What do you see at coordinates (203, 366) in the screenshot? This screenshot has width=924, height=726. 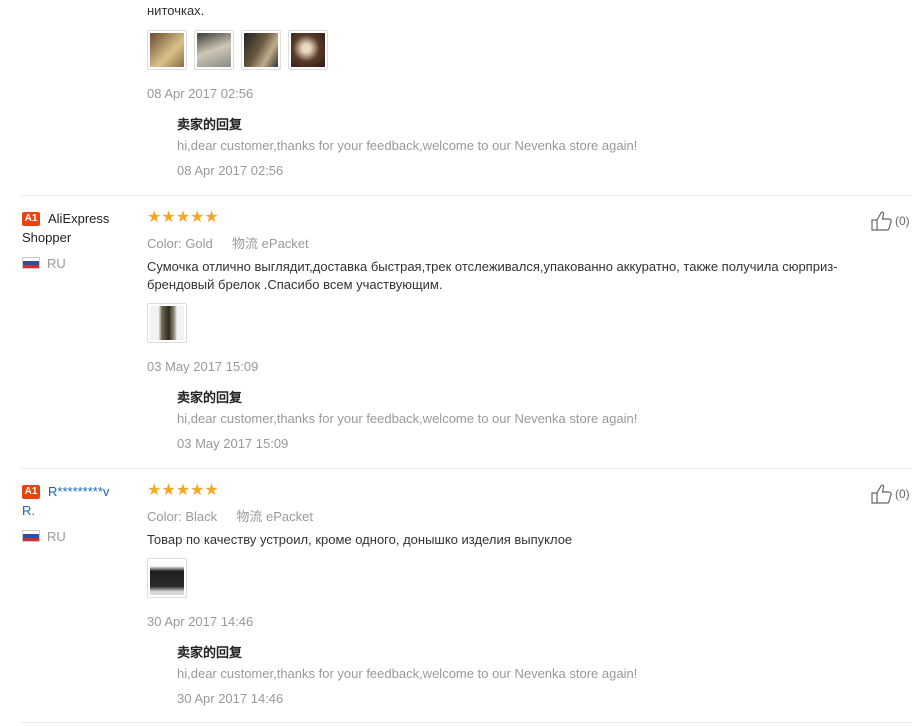 I see `review-date: 03 May 2017 15:09` at bounding box center [203, 366].